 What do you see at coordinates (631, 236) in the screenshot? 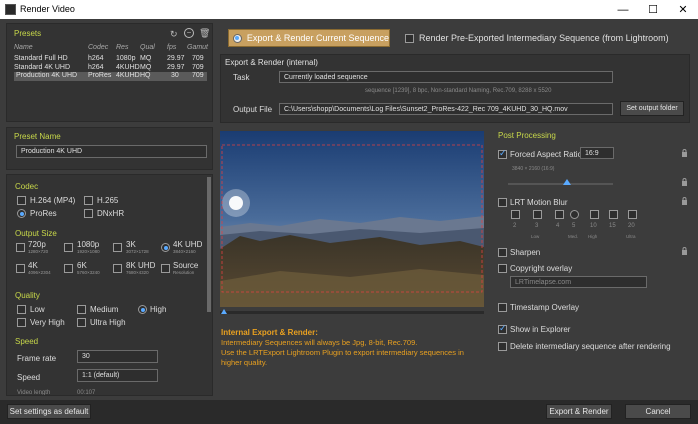
I see `blur-ultra-caption: Ultra` at bounding box center [631, 236].